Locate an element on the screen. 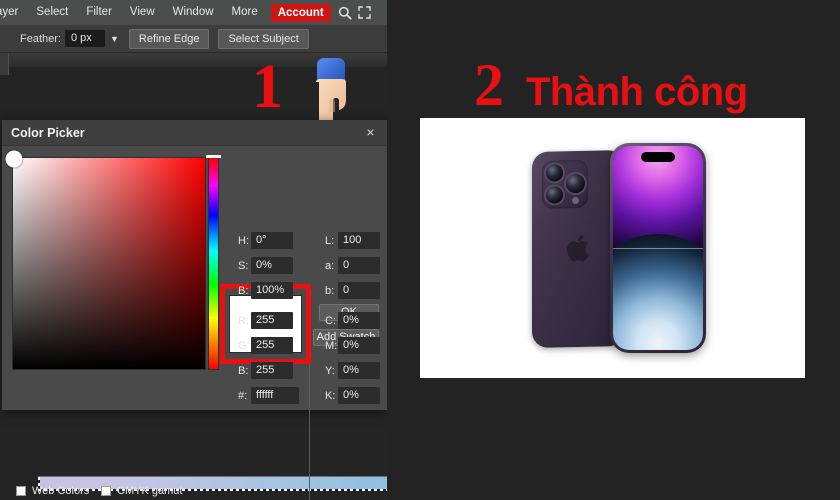 This screenshot has width=840, height=500. cyan-input: 0% is located at coordinates (359, 320).